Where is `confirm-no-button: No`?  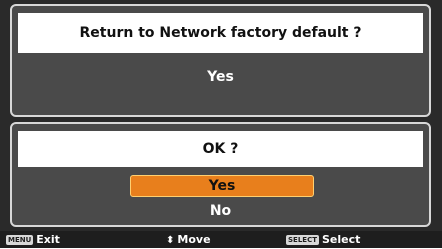 confirm-no-button: No is located at coordinates (220, 211).